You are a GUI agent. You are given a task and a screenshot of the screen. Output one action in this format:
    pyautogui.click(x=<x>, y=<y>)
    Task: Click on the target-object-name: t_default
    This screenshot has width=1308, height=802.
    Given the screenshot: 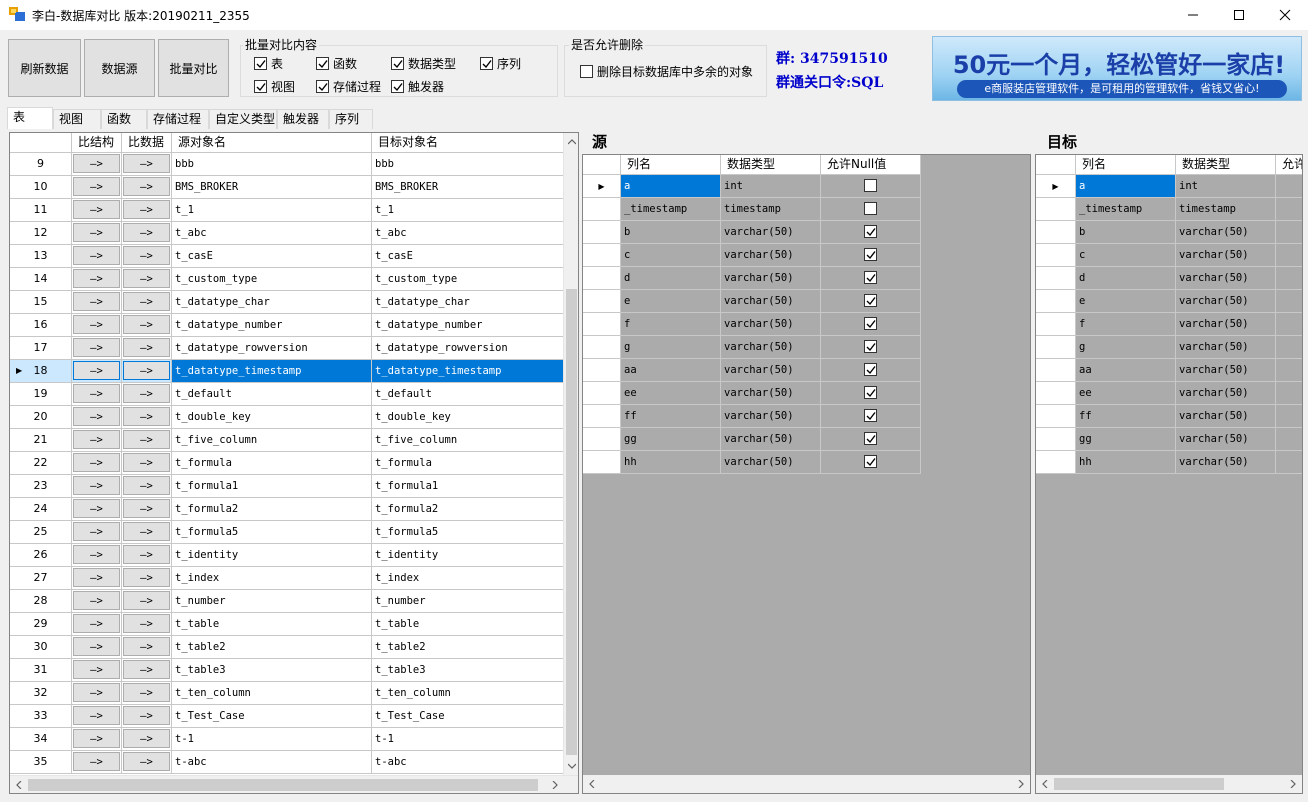 What is the action you would take?
    pyautogui.click(x=468, y=394)
    